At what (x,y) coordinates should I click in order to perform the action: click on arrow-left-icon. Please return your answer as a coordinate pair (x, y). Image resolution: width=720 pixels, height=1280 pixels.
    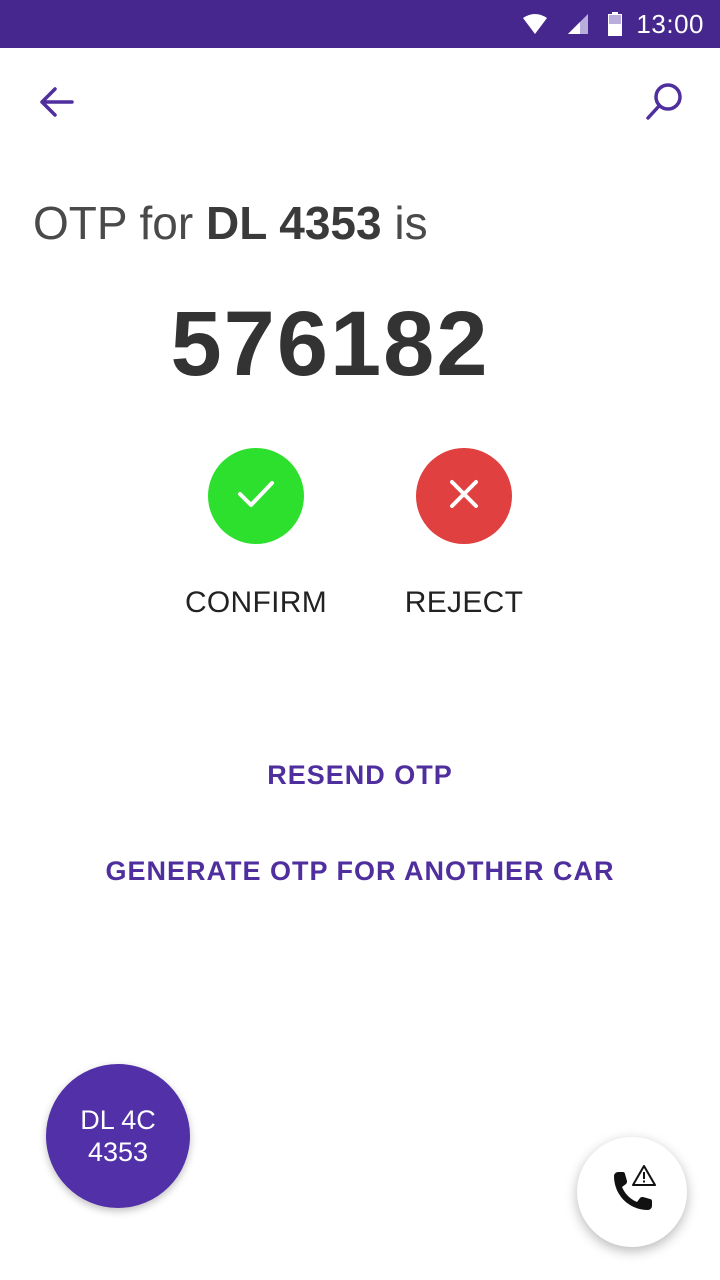
    Looking at the image, I should click on (56, 104).